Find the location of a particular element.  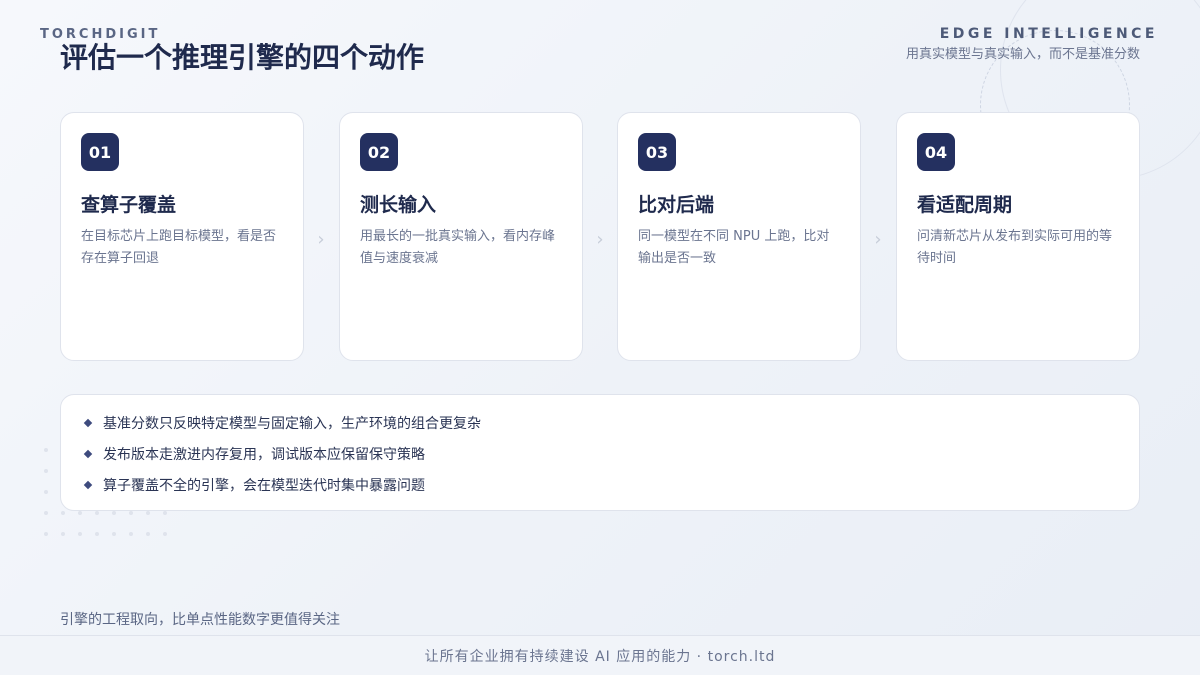

step-card-3: 03 比对后端 同一模型在不同 NPU 上跑，比对输出是否一致 is located at coordinates (739, 236).